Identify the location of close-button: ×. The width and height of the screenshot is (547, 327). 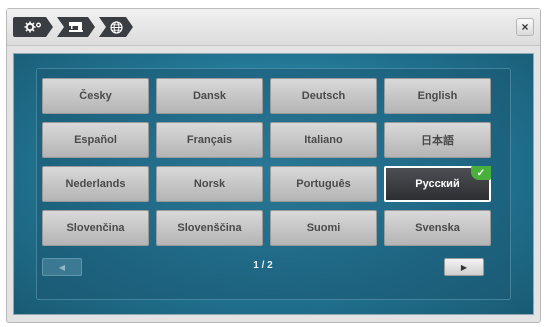
(525, 27).